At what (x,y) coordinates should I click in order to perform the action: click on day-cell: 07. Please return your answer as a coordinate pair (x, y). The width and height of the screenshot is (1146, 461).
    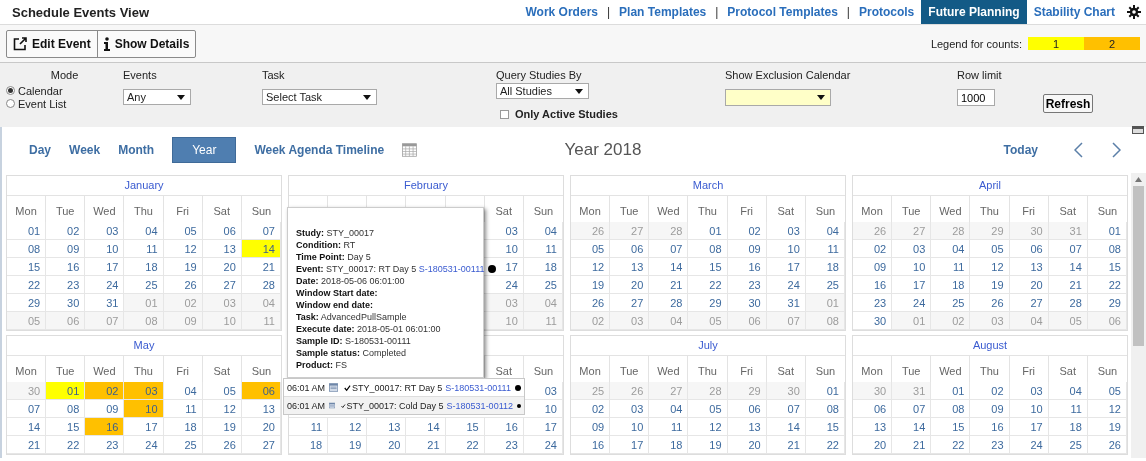
    Looking at the image, I should click on (669, 249).